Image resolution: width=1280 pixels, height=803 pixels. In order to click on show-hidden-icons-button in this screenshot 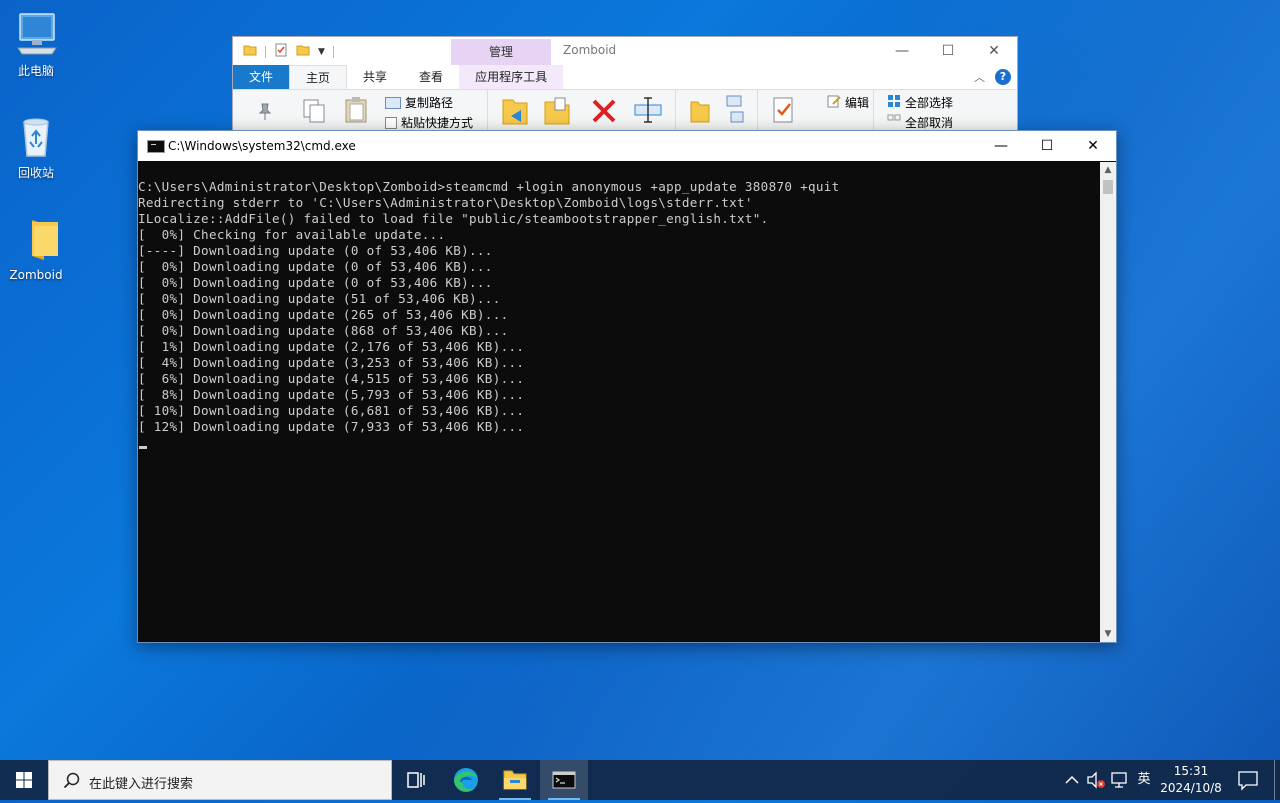, I will do `click(1072, 780)`.